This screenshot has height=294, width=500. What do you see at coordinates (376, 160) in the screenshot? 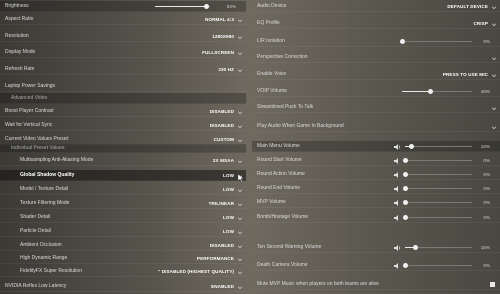
I see `round-start-volume-row: Round Start Volume 0%` at bounding box center [376, 160].